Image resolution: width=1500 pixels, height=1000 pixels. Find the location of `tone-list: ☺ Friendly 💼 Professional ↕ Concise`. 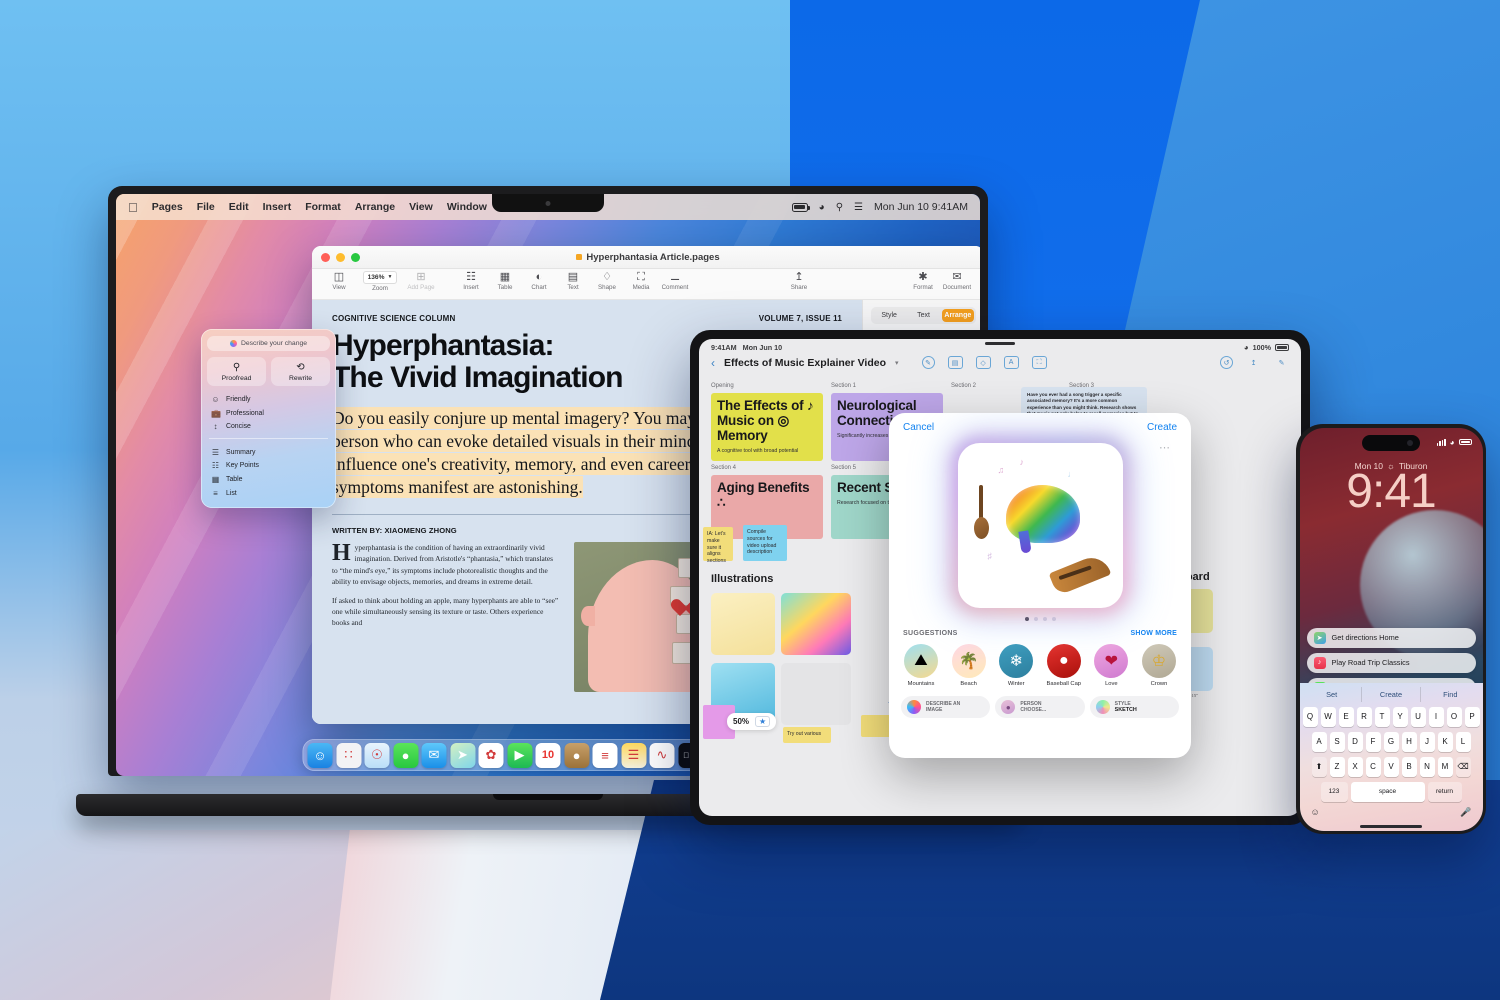

tone-list: ☺ Friendly 💼 Professional ↕ Concise is located at coordinates (268, 413).